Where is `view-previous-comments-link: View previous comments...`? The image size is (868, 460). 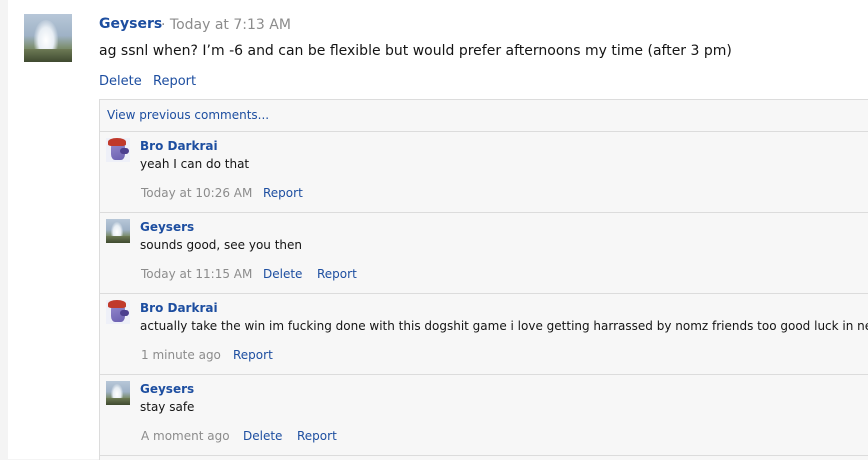
view-previous-comments-link: View previous comments... is located at coordinates (188, 115).